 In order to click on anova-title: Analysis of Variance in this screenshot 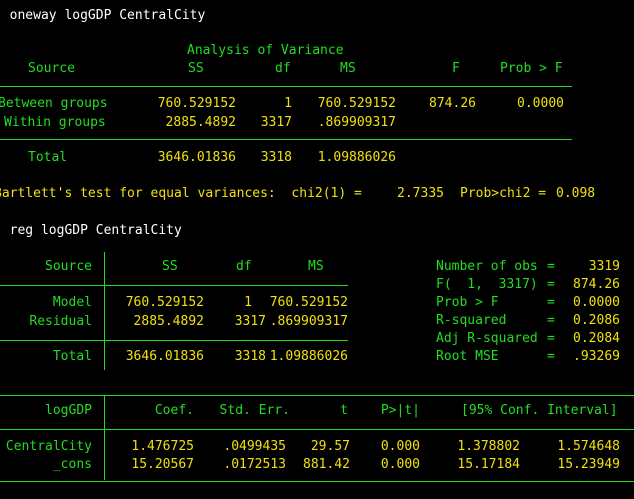, I will do `click(265, 50)`.